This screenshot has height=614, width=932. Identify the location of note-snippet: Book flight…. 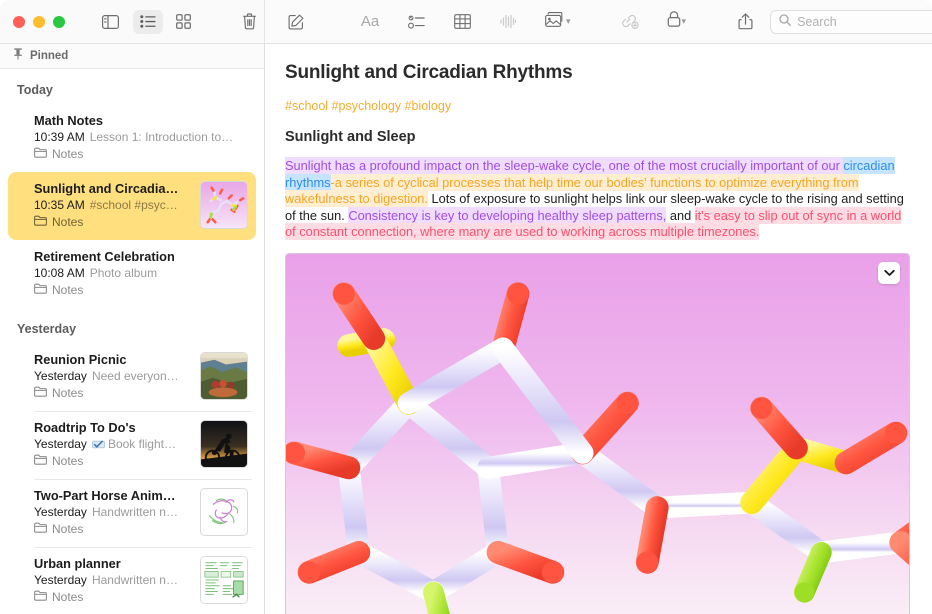
(141, 444).